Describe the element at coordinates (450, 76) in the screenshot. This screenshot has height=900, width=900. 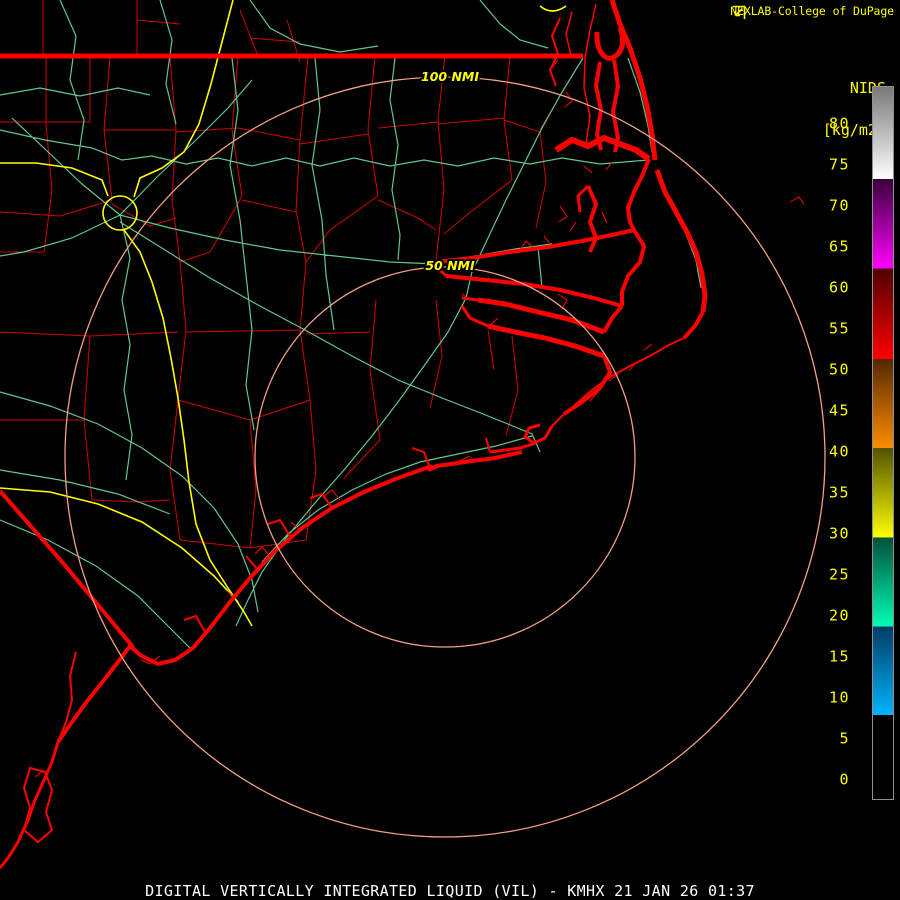
I see `range-ring-label-100: 100 NMI` at that location.